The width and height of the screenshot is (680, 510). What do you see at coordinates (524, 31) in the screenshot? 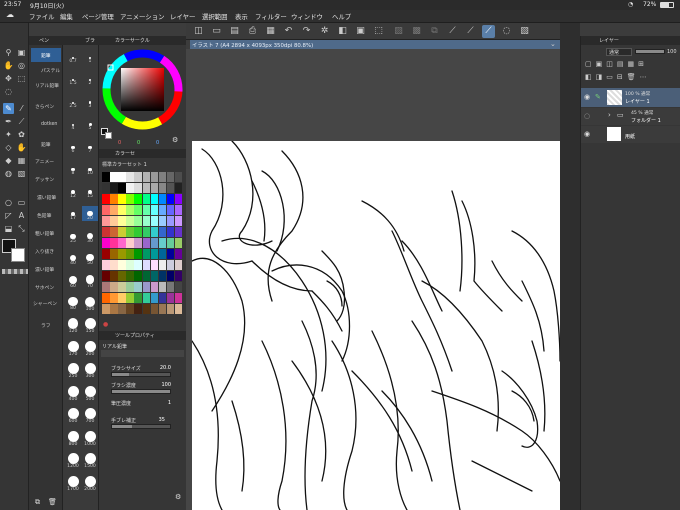
I see `preview-icon: ▧` at bounding box center [524, 31].